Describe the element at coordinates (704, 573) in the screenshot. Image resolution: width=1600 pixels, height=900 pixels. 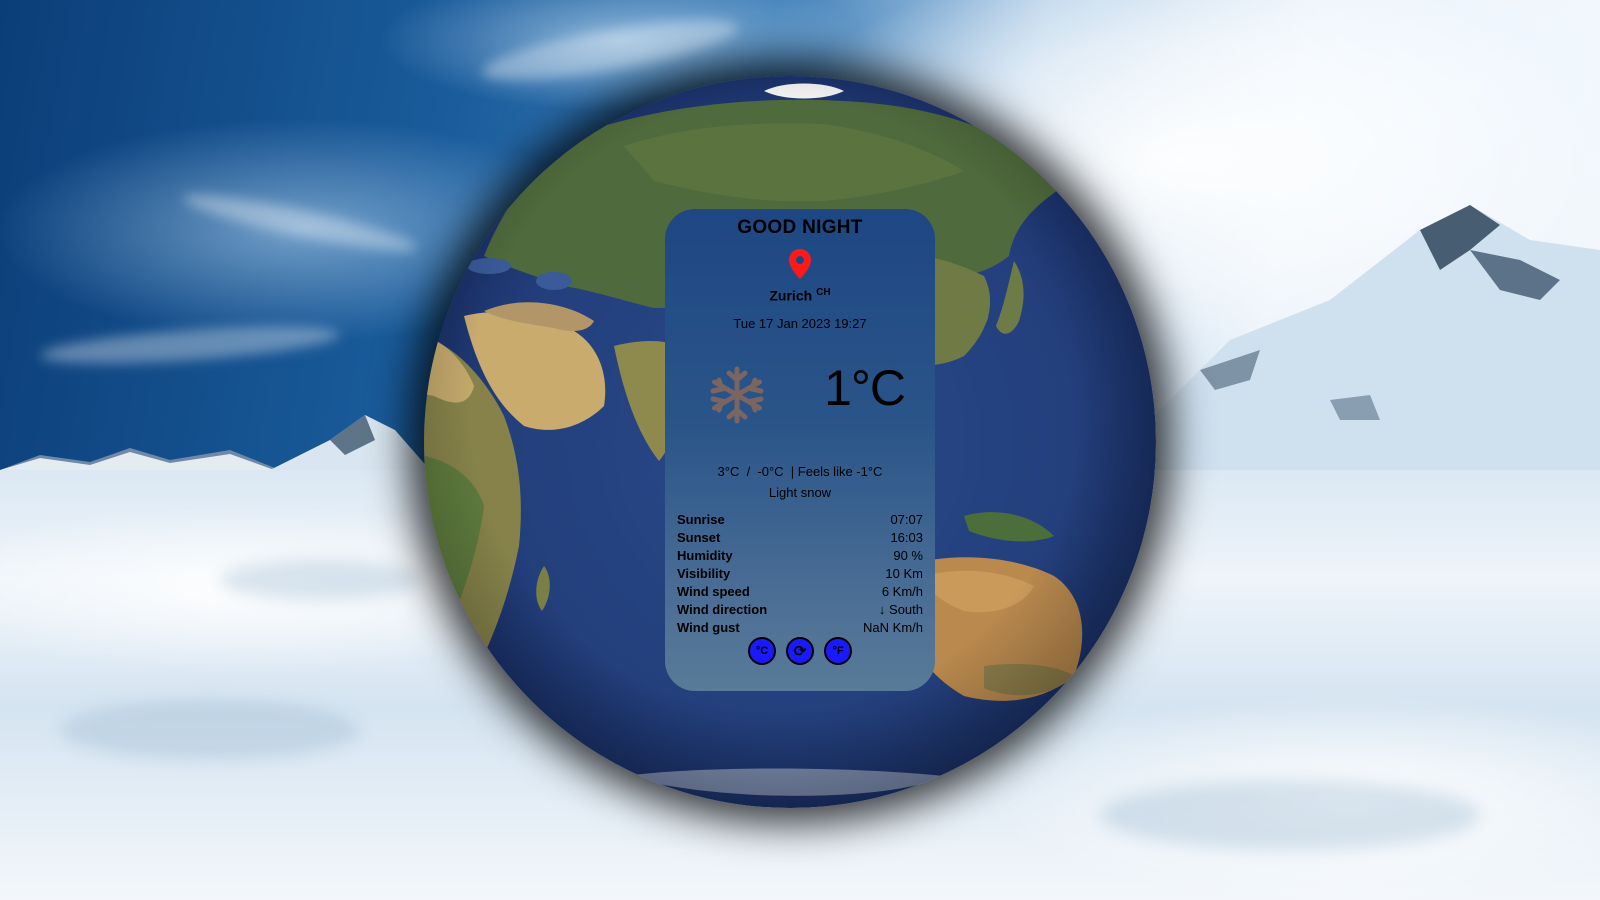
I see `detail-label: Visibility` at that location.